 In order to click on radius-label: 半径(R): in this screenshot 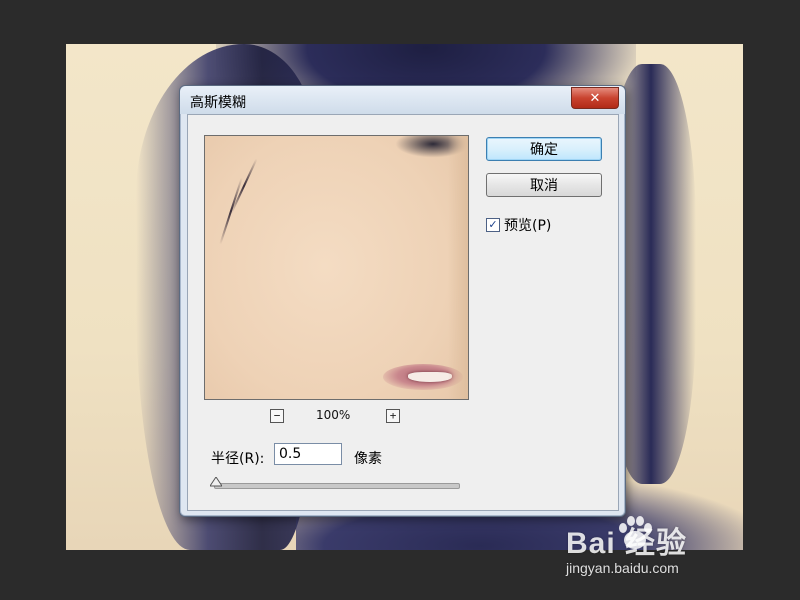, I will do `click(238, 459)`.